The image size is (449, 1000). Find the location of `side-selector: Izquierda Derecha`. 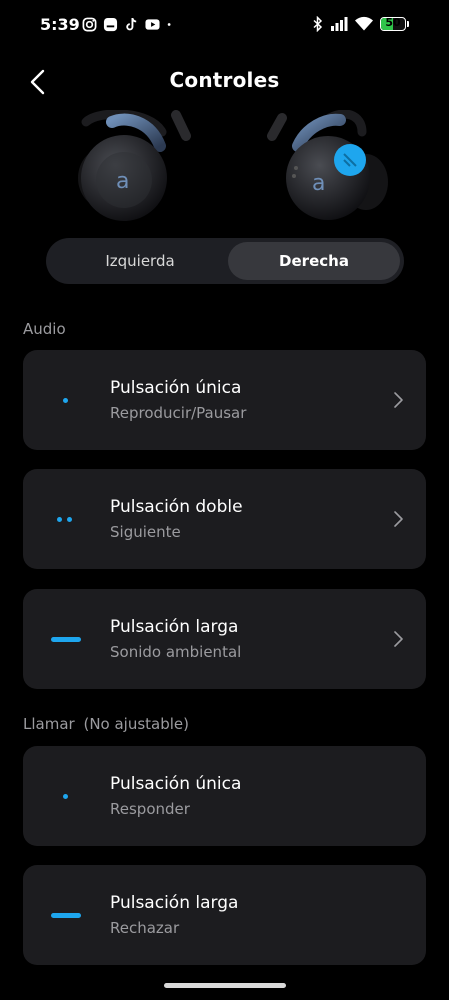

side-selector: Izquierda Derecha is located at coordinates (225, 261).